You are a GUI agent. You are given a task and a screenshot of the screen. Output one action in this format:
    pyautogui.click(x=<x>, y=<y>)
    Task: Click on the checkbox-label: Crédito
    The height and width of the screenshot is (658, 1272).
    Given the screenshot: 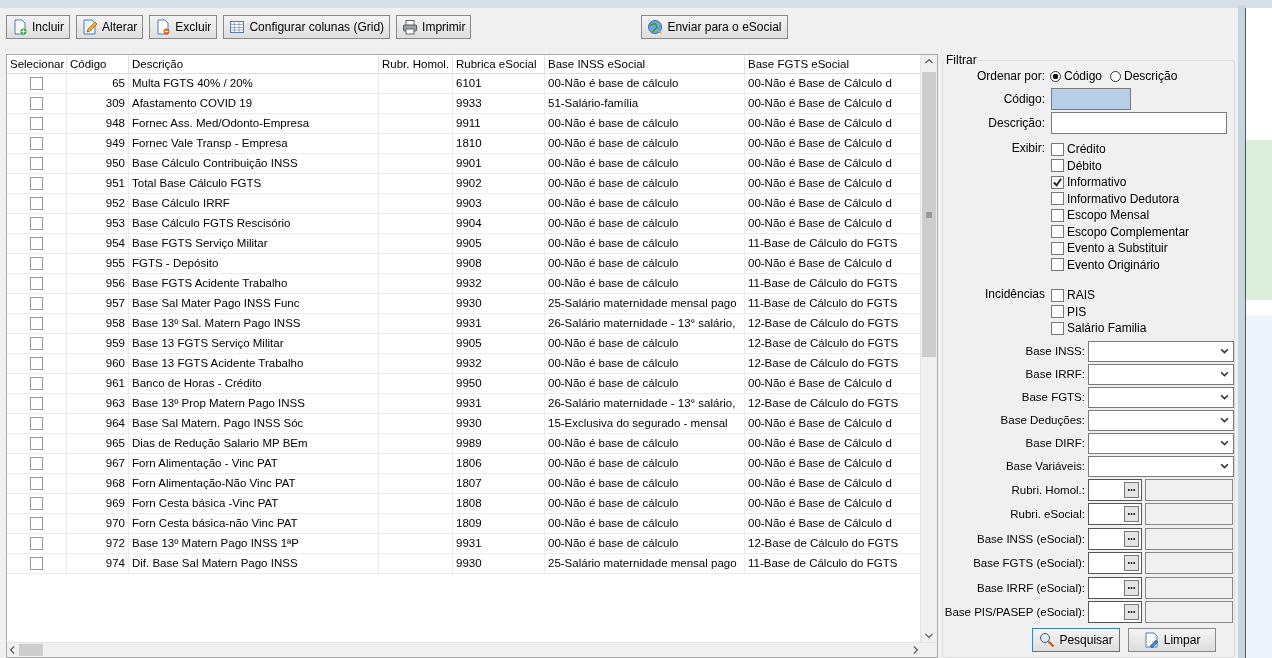 What is the action you would take?
    pyautogui.click(x=1086, y=149)
    